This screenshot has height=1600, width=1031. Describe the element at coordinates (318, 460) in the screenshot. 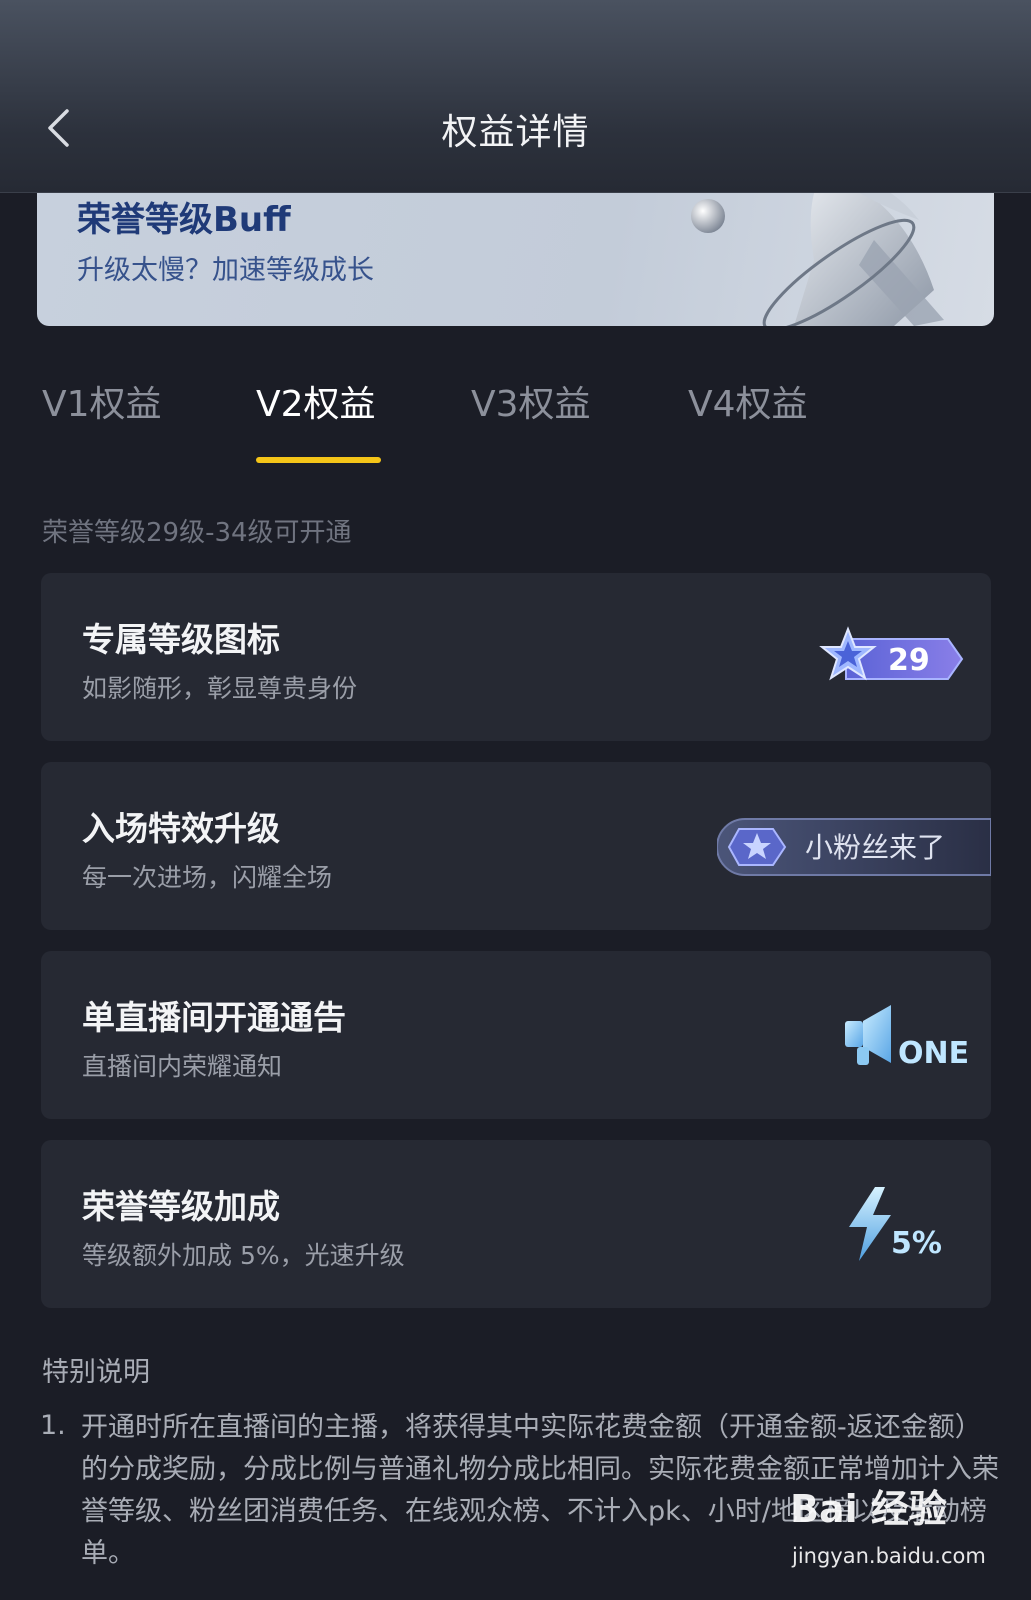

I see `active-tab-indicator` at that location.